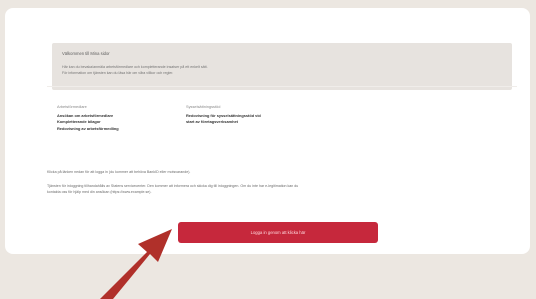 This screenshot has width=536, height=299. I want to click on link-redovisning: Redovisning av arbetsförmedling, so click(88, 129).